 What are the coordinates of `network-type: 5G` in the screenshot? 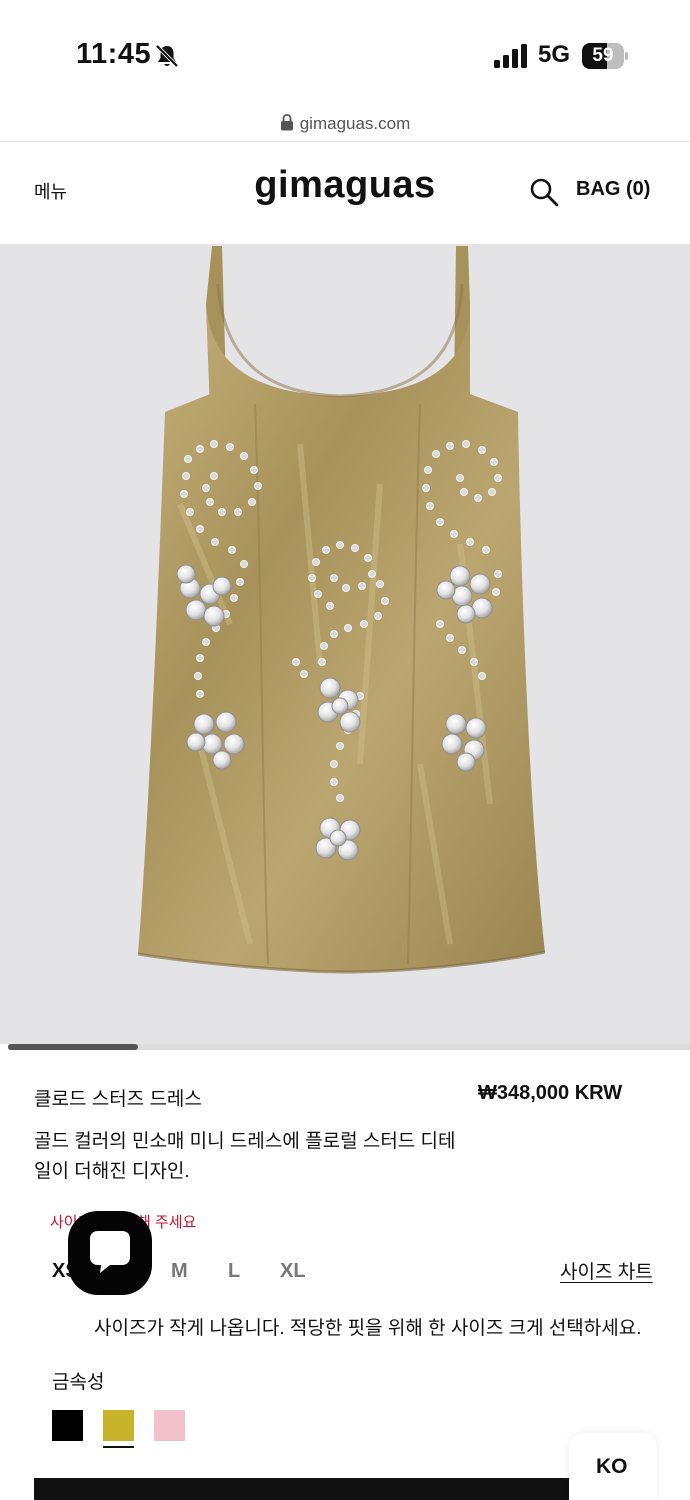 It's located at (554, 54).